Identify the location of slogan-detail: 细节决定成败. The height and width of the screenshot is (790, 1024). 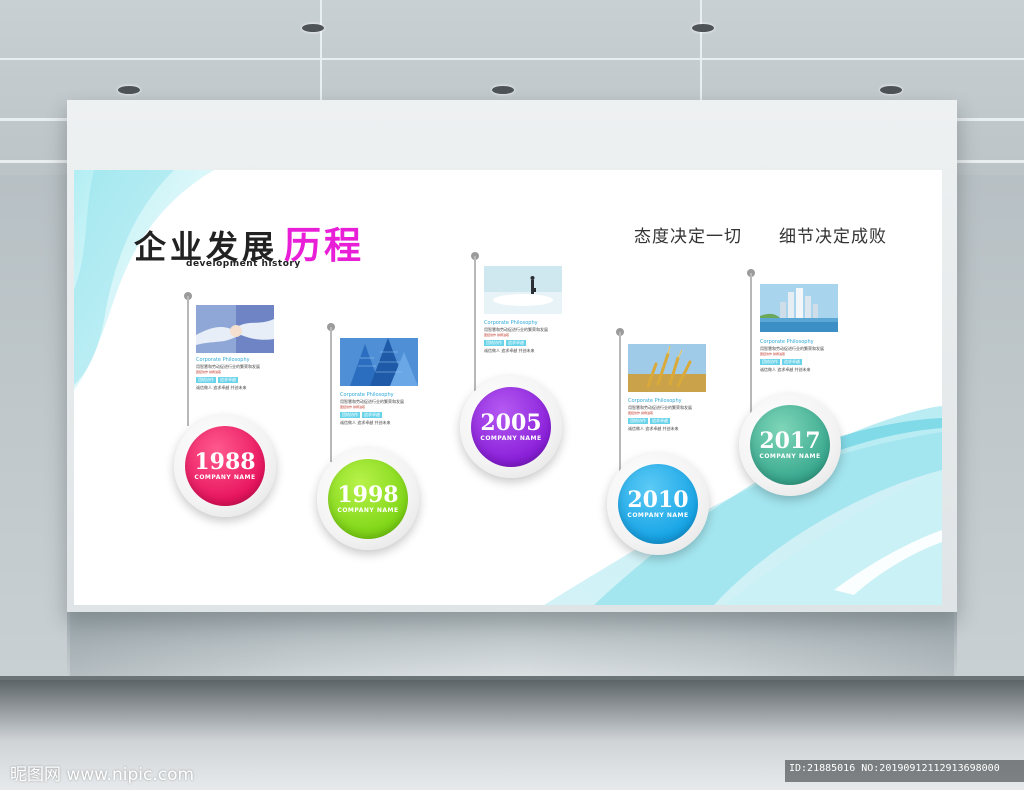
(833, 237).